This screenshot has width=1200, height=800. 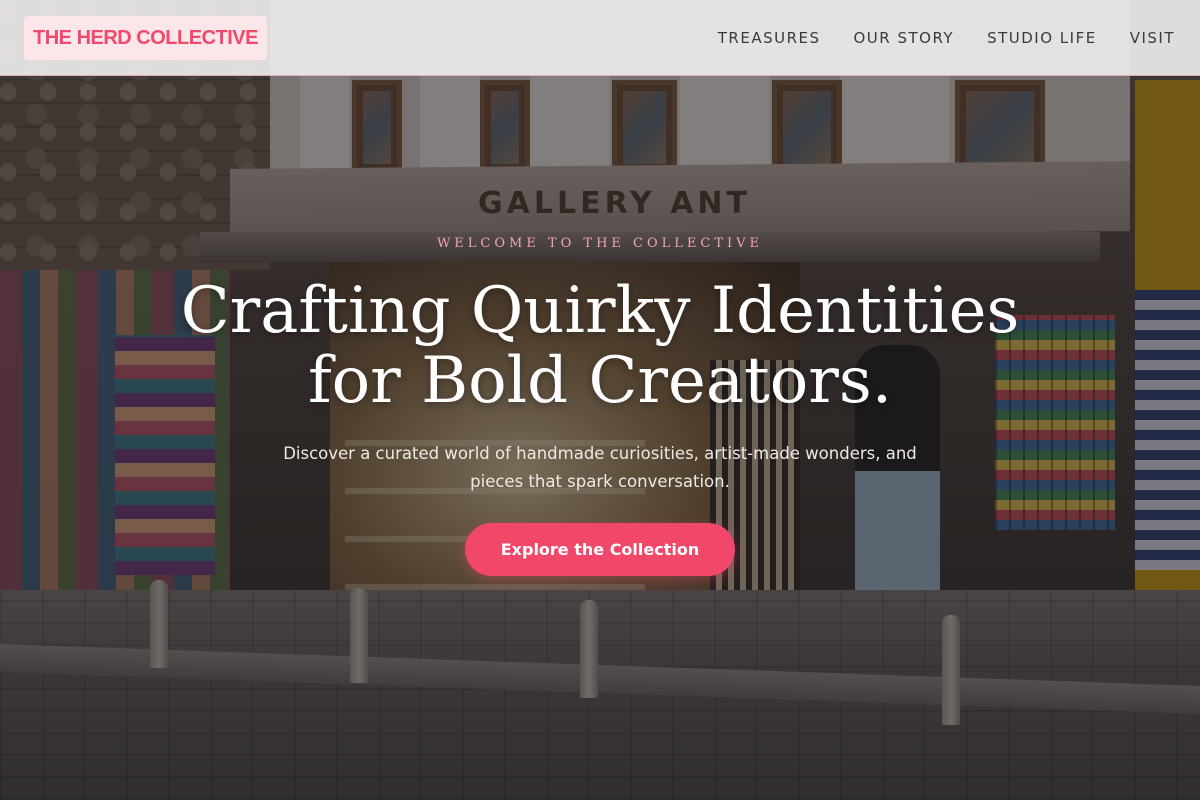 What do you see at coordinates (1152, 38) in the screenshot?
I see `nav-item-visit: VISIT` at bounding box center [1152, 38].